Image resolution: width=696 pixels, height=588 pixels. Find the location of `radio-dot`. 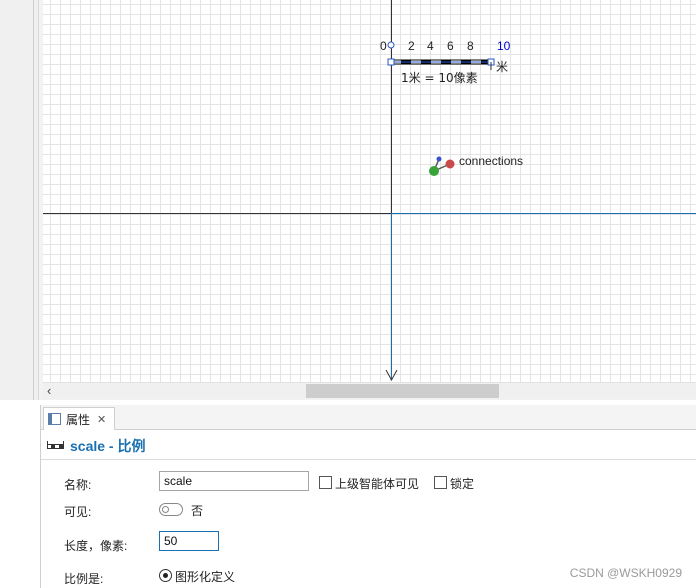

radio-dot is located at coordinates (165, 575).